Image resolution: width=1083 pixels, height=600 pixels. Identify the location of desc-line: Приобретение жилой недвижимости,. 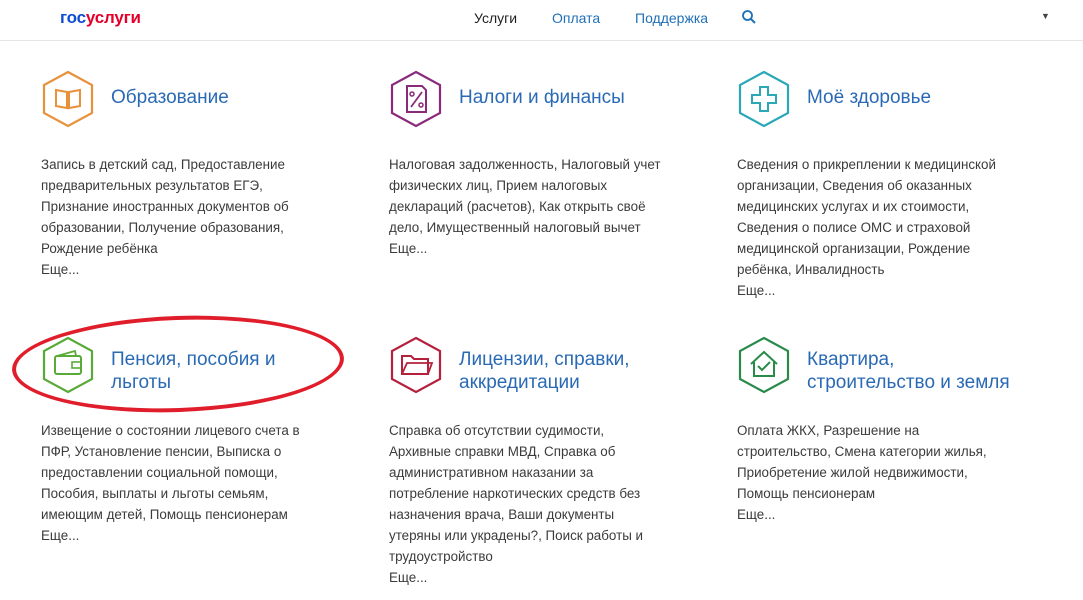
(882, 472).